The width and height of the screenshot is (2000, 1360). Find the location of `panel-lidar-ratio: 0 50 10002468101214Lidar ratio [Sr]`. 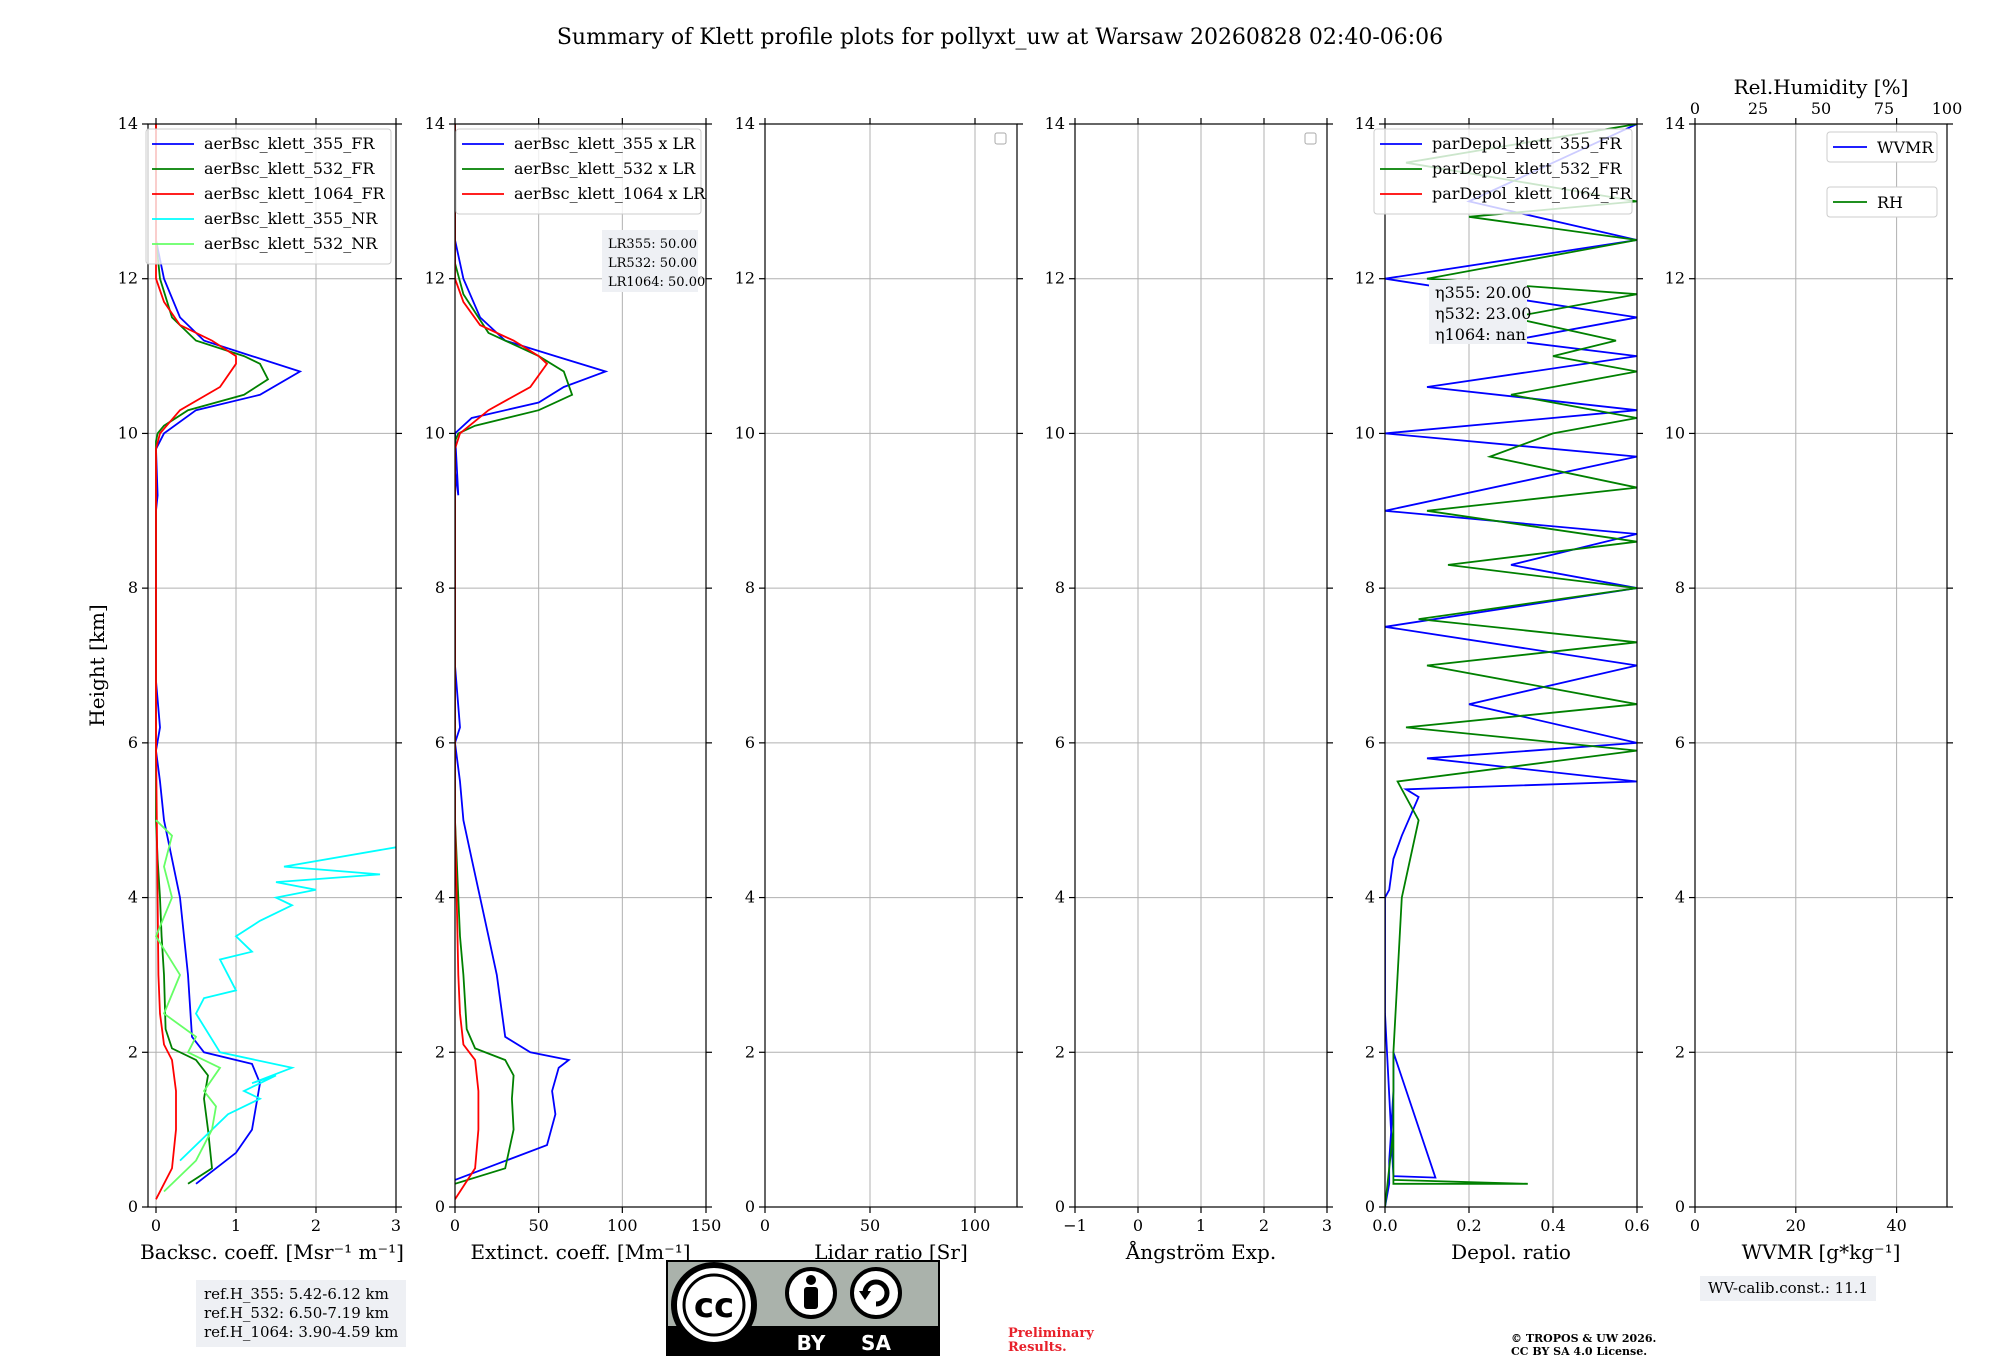

panel-lidar-ratio: 0 50 10002468101214Lidar ratio [Sr] is located at coordinates (879, 689).